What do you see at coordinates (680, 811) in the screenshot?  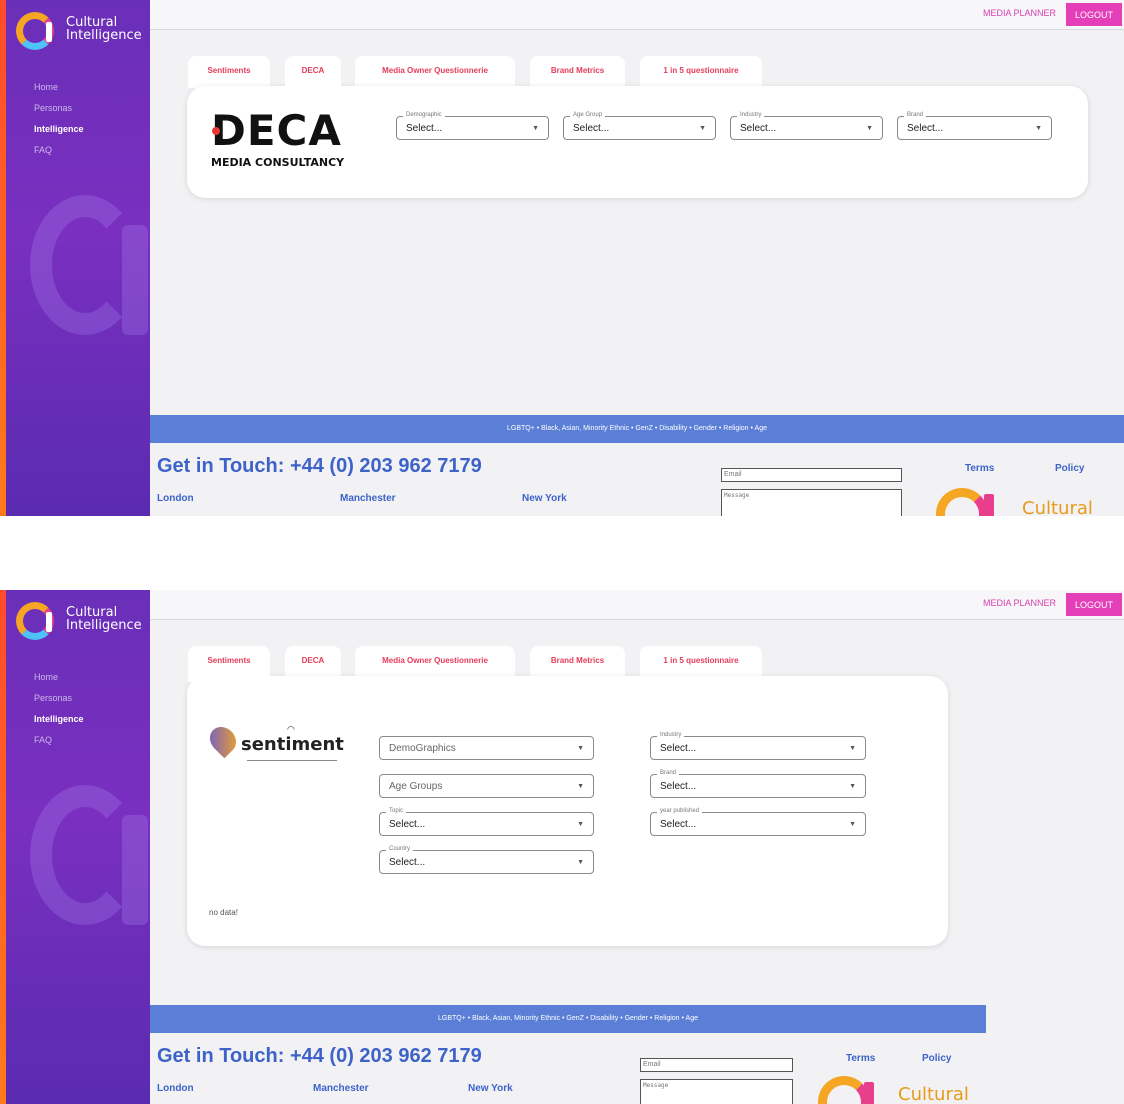 I see `field-label: year published` at bounding box center [680, 811].